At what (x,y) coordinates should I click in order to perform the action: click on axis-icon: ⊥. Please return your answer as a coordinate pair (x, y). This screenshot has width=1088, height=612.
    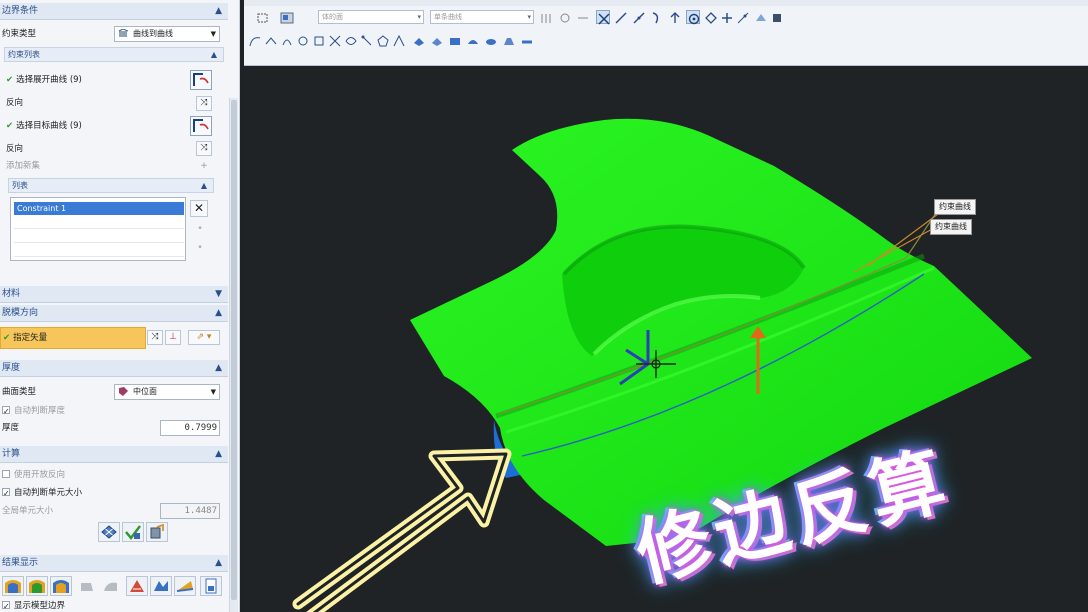
    Looking at the image, I should click on (173, 337).